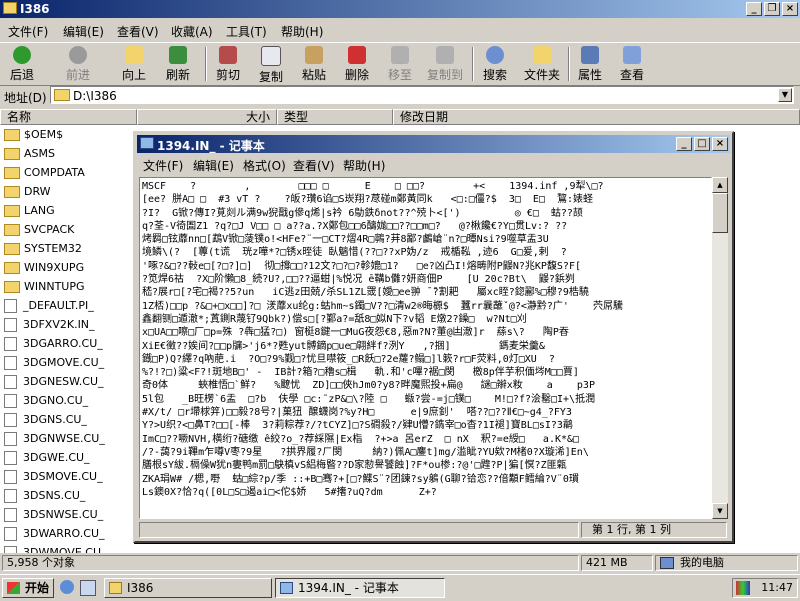 The width and height of the screenshot is (800, 601). I want to click on minimize-button: _, so click(754, 9).